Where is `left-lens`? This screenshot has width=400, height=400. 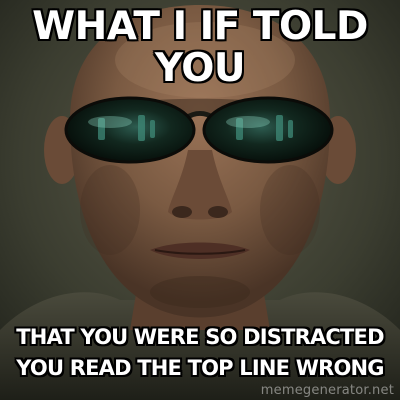
left-lens is located at coordinates (130, 130).